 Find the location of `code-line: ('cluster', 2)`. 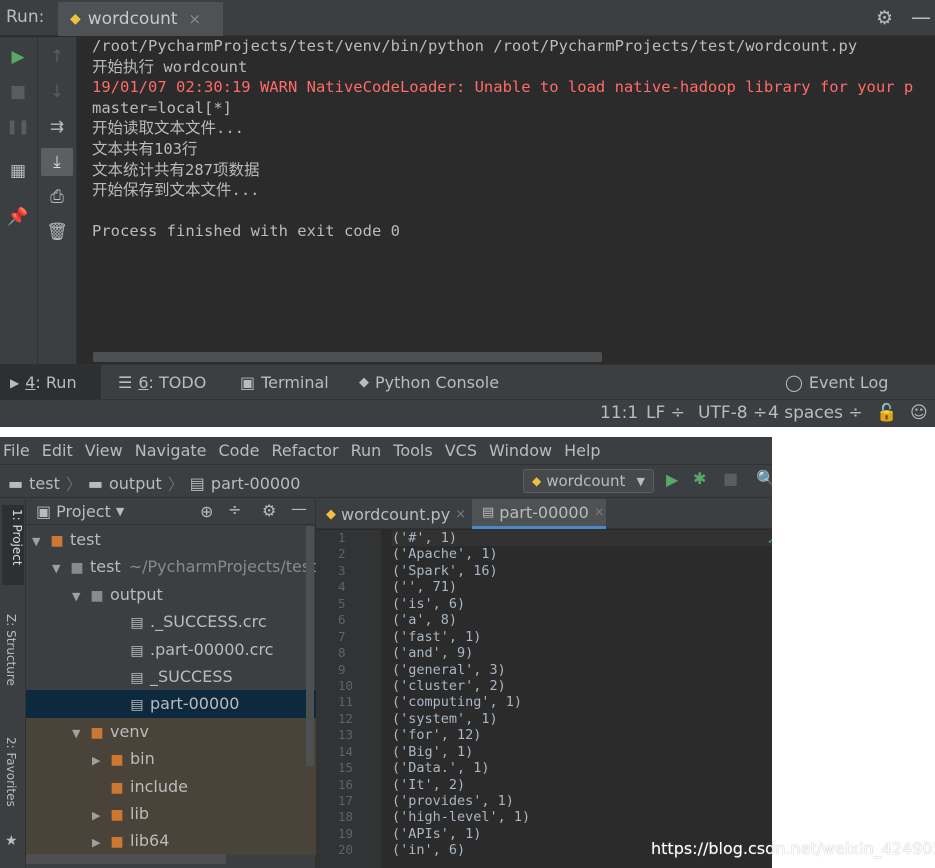

code-line: ('cluster', 2) is located at coordinates (449, 685).